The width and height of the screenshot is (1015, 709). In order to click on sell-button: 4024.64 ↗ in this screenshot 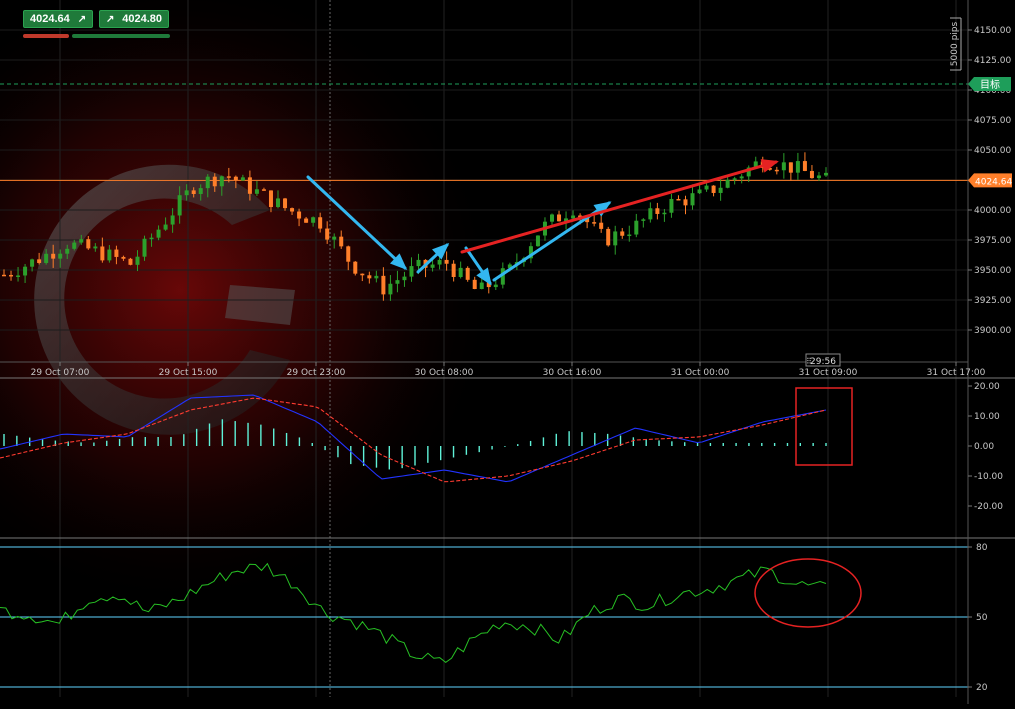, I will do `click(58, 19)`.